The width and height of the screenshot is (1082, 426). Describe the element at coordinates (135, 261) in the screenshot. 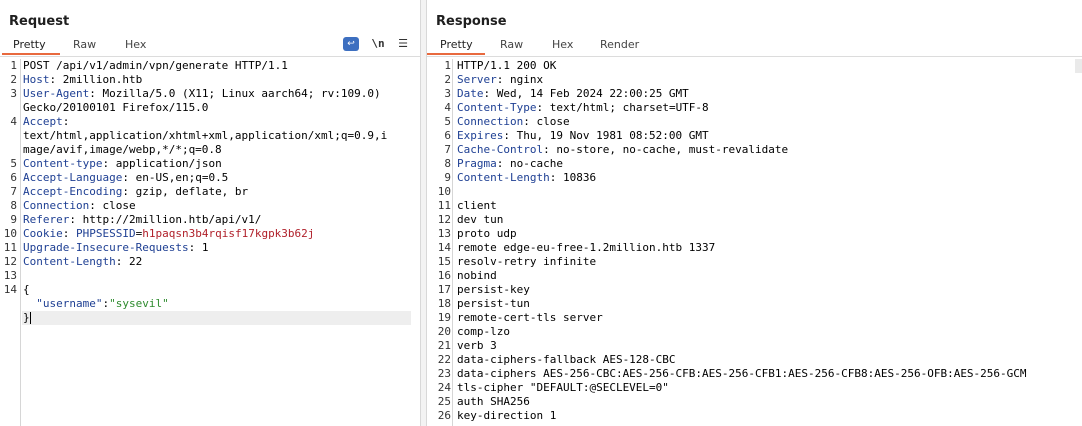

I see `header-value: 22` at that location.